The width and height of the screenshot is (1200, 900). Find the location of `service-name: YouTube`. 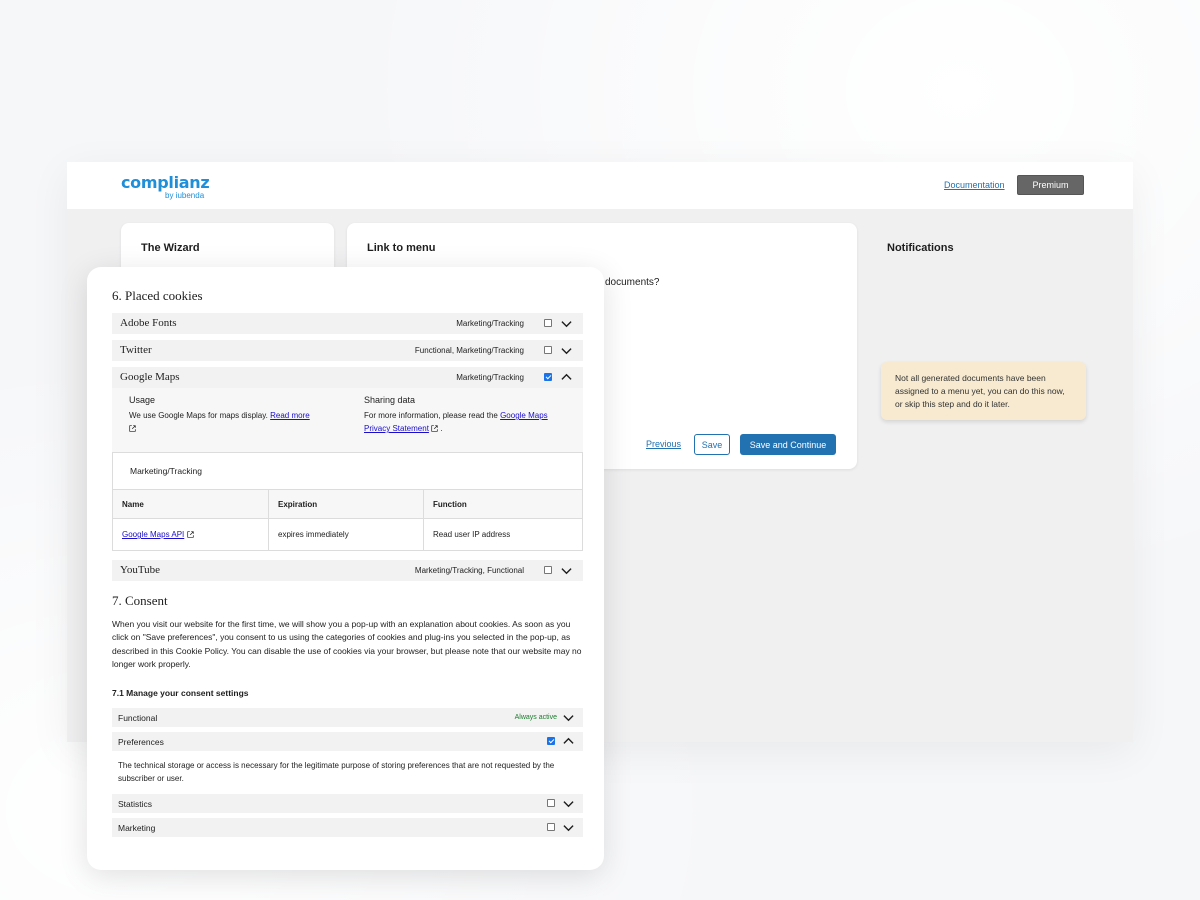

service-name: YouTube is located at coordinates (140, 570).